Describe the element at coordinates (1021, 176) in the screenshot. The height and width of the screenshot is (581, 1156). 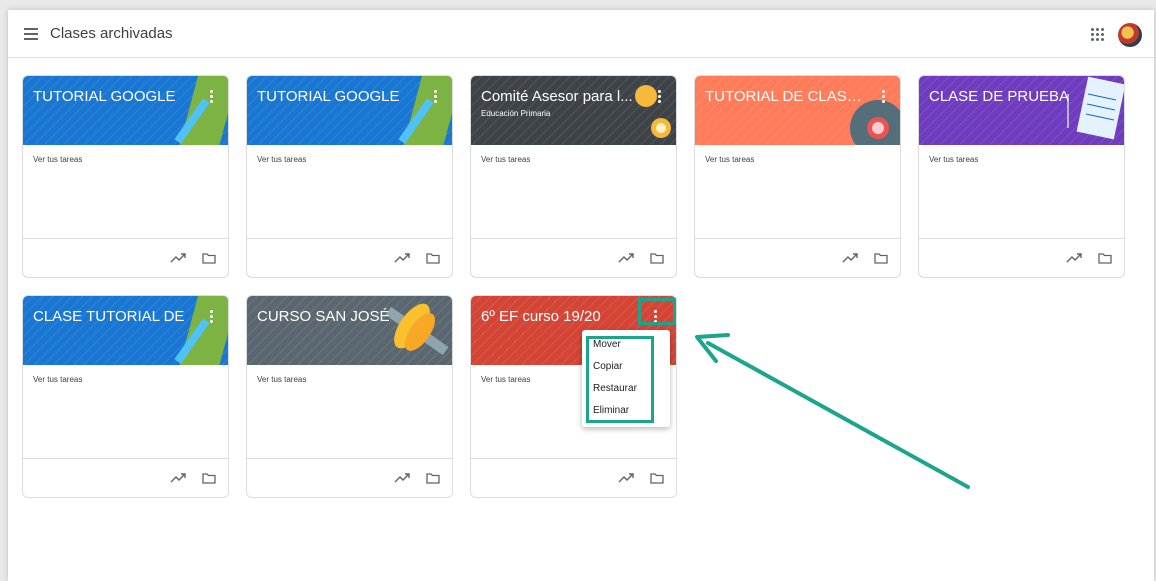
I see `class-card: CLASE DE PRUEBA Ver tus tareas` at that location.